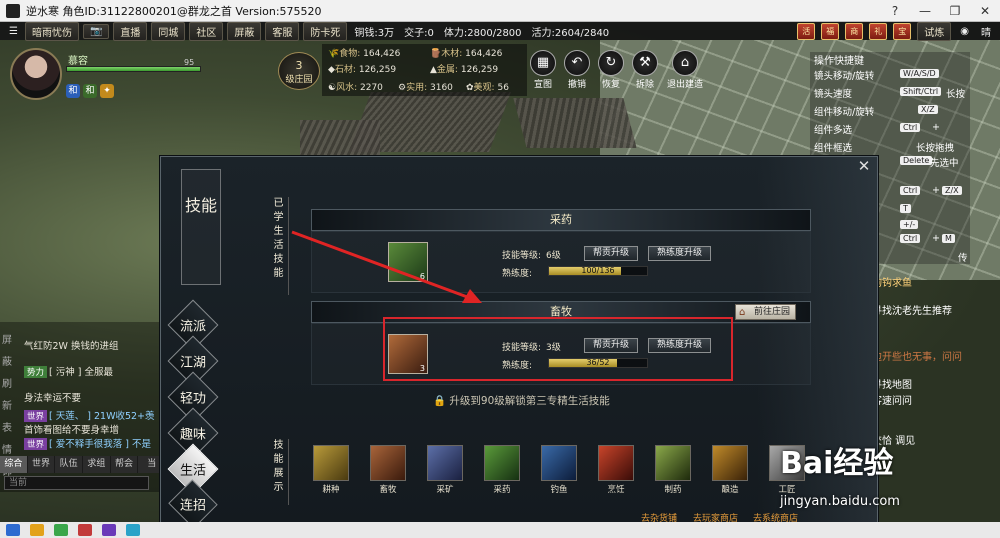 Image resolution: width=1000 pixels, height=538 pixels. Describe the element at coordinates (299, 65) in the screenshot. I see `manor-level-number: 3` at that location.